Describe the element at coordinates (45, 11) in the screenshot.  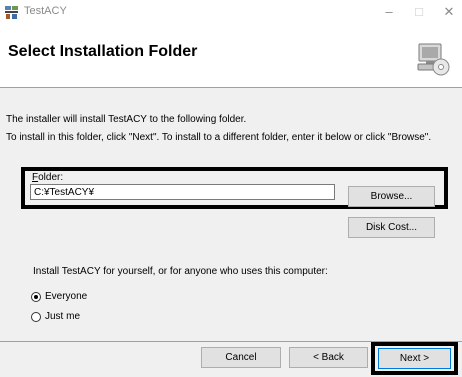
I see `window-title: TestACY` at that location.